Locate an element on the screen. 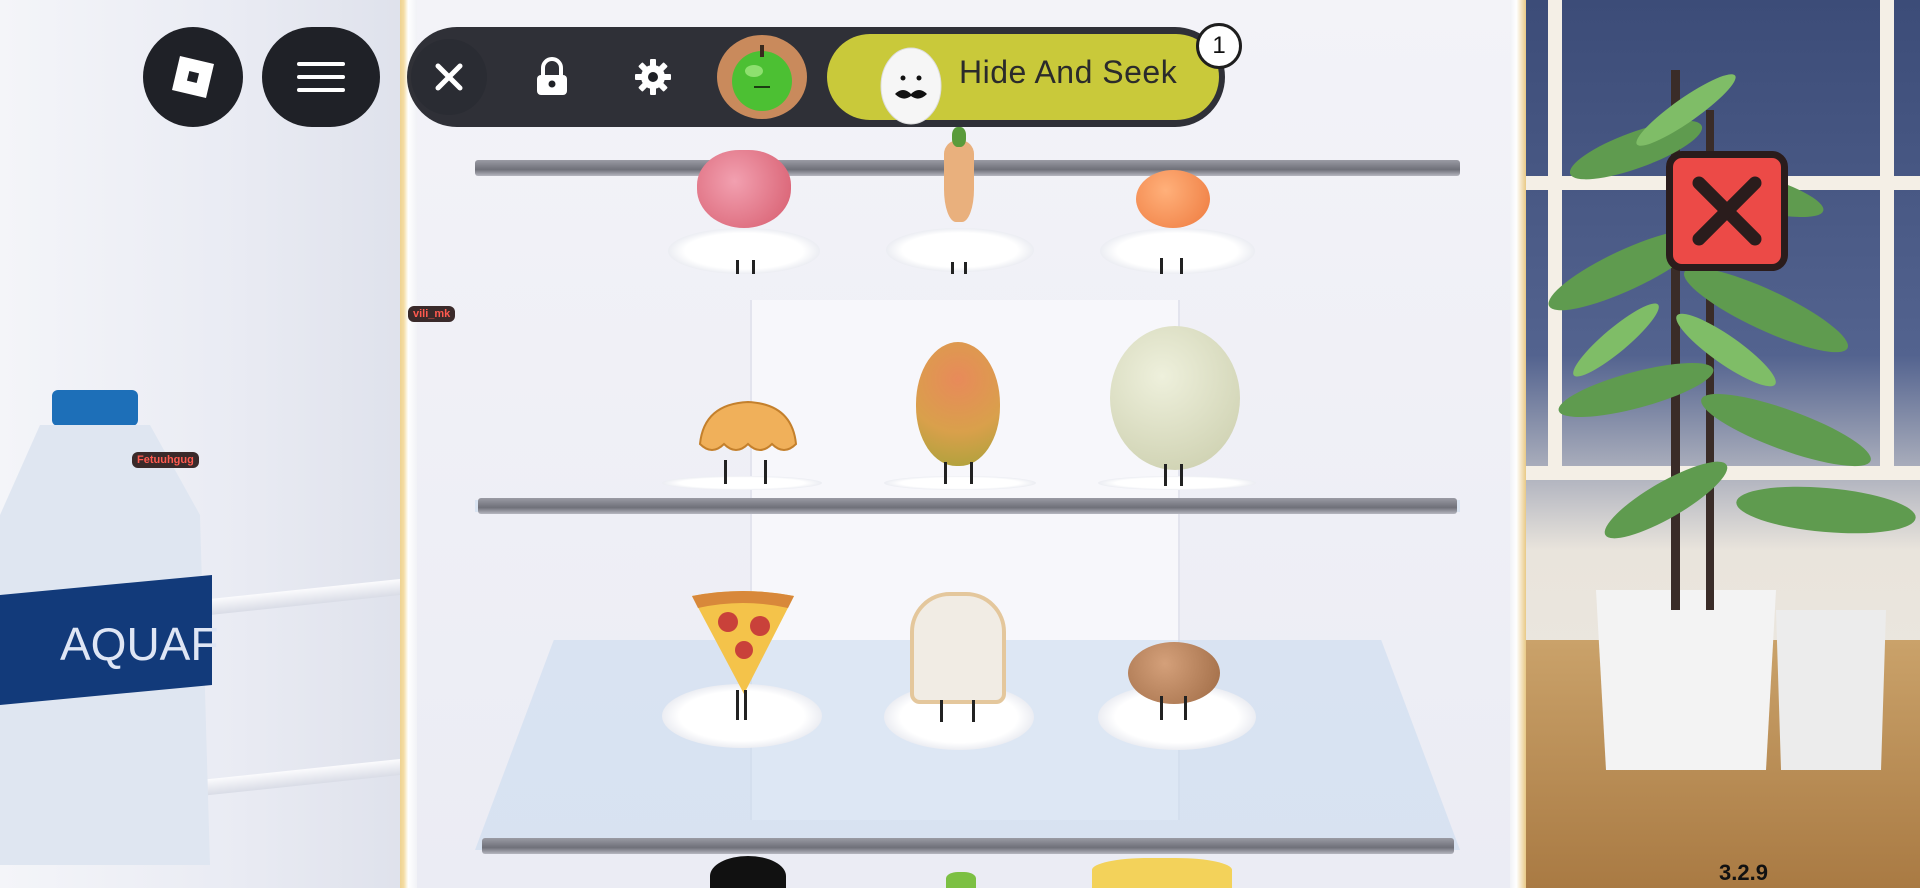 This screenshot has height=888, width=1920. notification-badge: 1 is located at coordinates (1219, 46).